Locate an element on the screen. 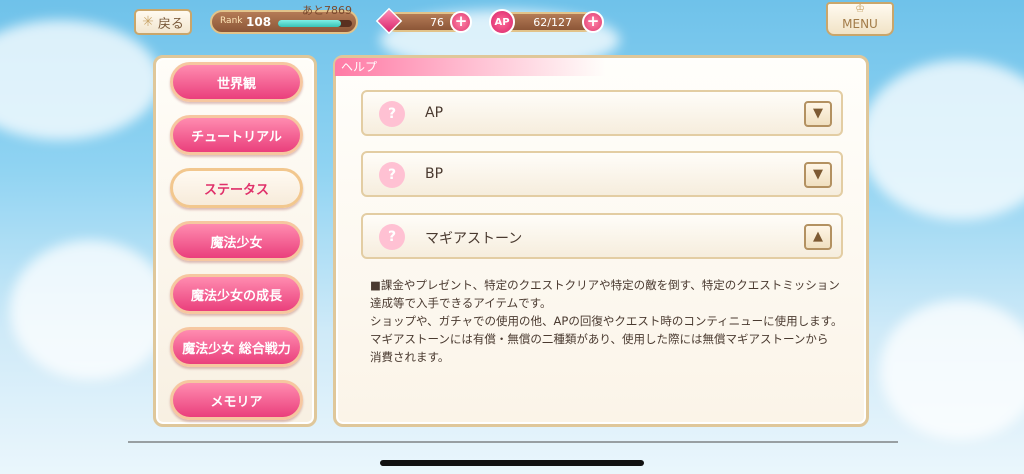 Image resolution: width=1024 pixels, height=474 pixels. sidebar-item-label: ステータス is located at coordinates (236, 190).